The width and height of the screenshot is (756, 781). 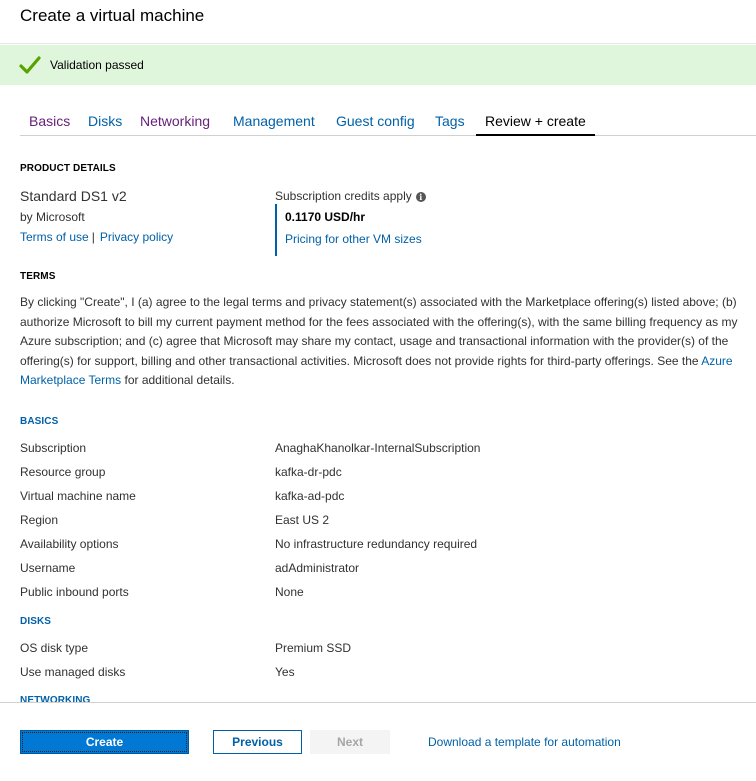 What do you see at coordinates (30, 65) in the screenshot?
I see `checkmark-icon` at bounding box center [30, 65].